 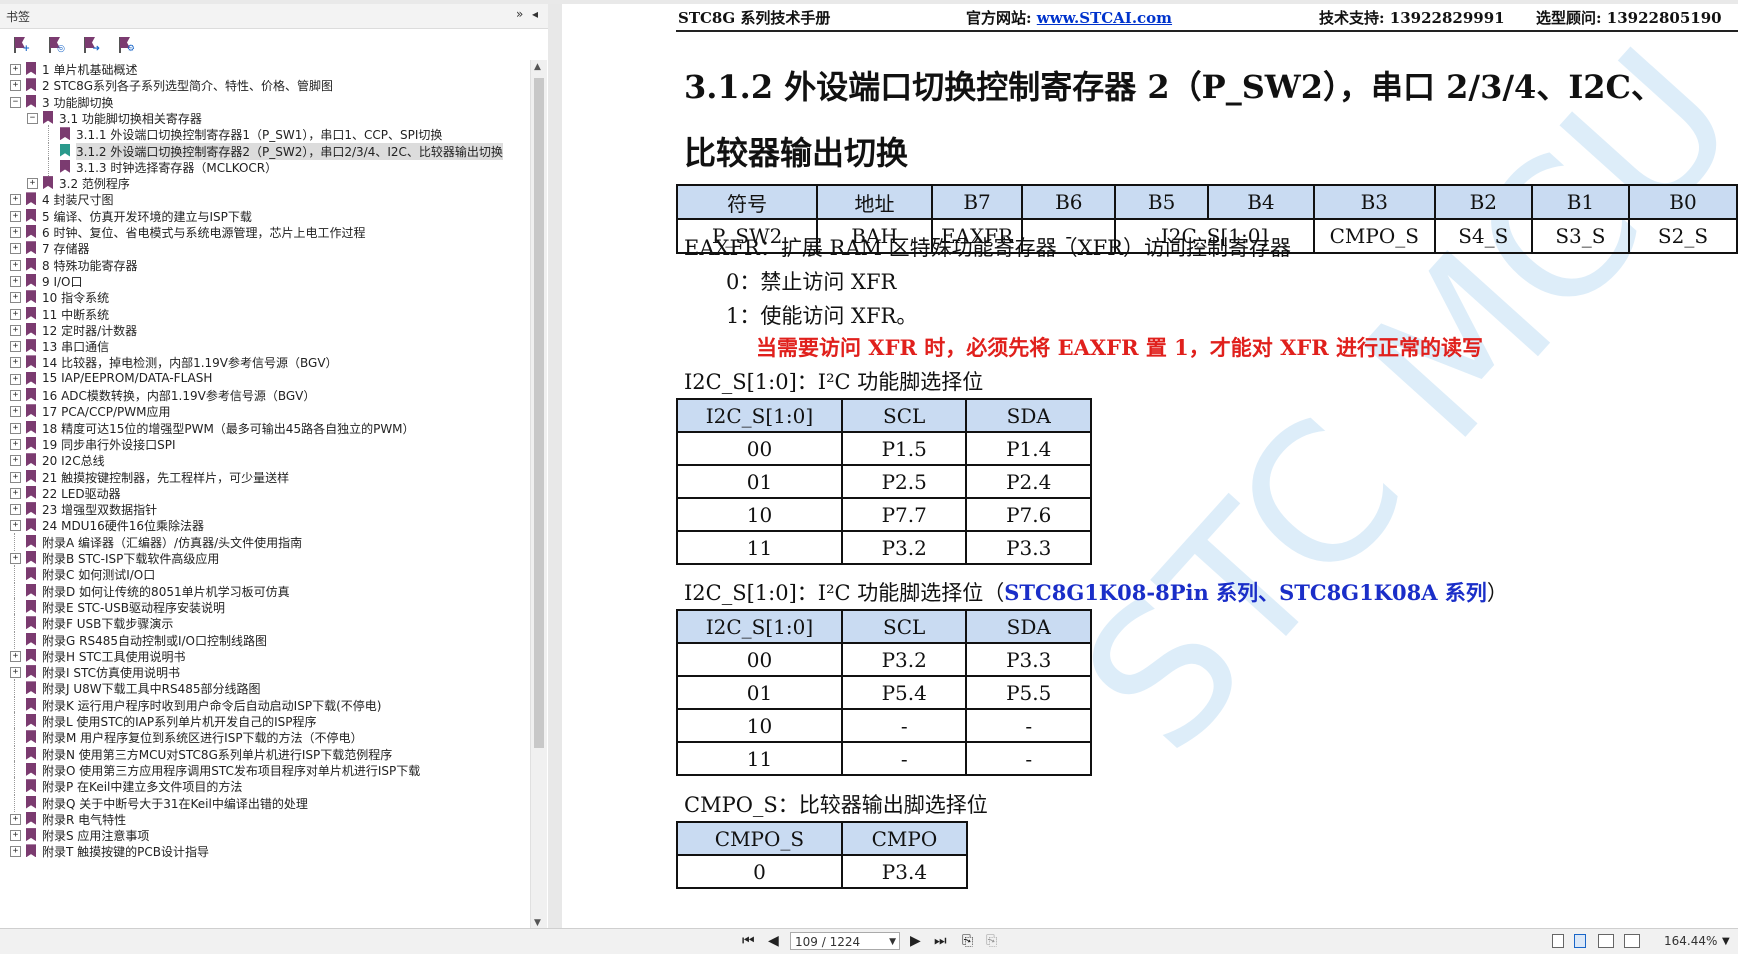 What do you see at coordinates (519, 14) in the screenshot?
I see `collapse-panel-icon: »` at bounding box center [519, 14].